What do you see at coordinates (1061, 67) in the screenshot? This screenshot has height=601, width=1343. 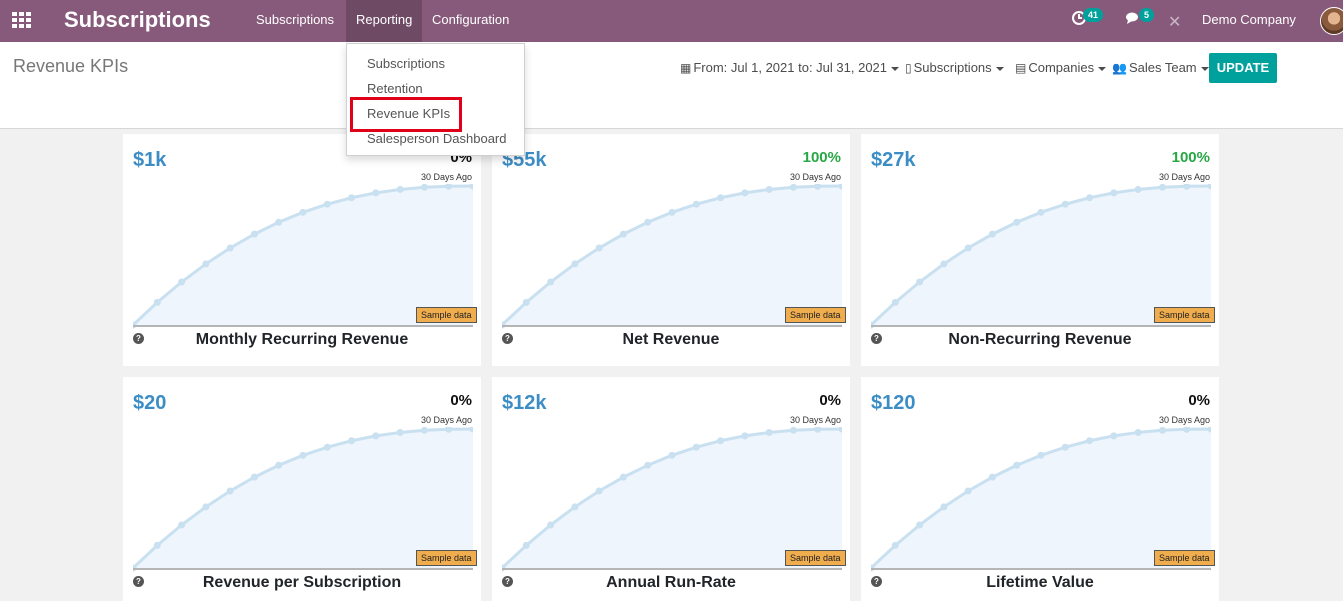 I see `companies-filter-dropdown: ▤ Companies` at bounding box center [1061, 67].